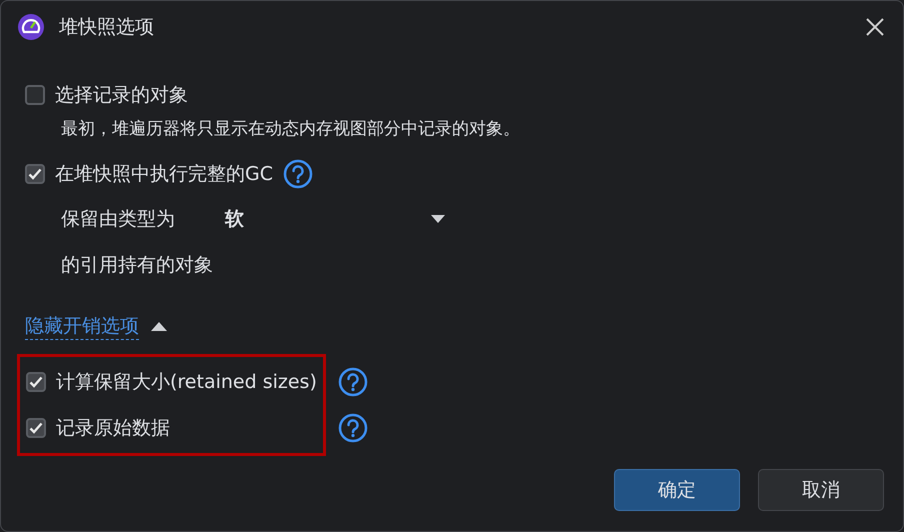  Describe the element at coordinates (137, 265) in the screenshot. I see `retention-label: 的引用持有的对象` at that location.